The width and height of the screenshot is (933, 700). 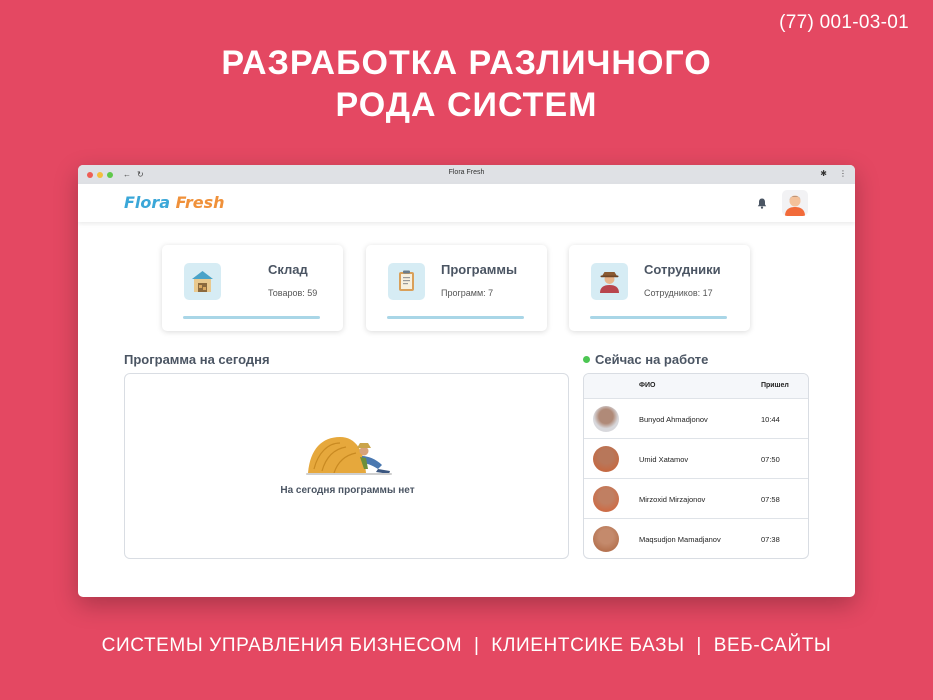 I want to click on table-row: Bunyod Ahmadjonov 10:44, so click(x=696, y=419).